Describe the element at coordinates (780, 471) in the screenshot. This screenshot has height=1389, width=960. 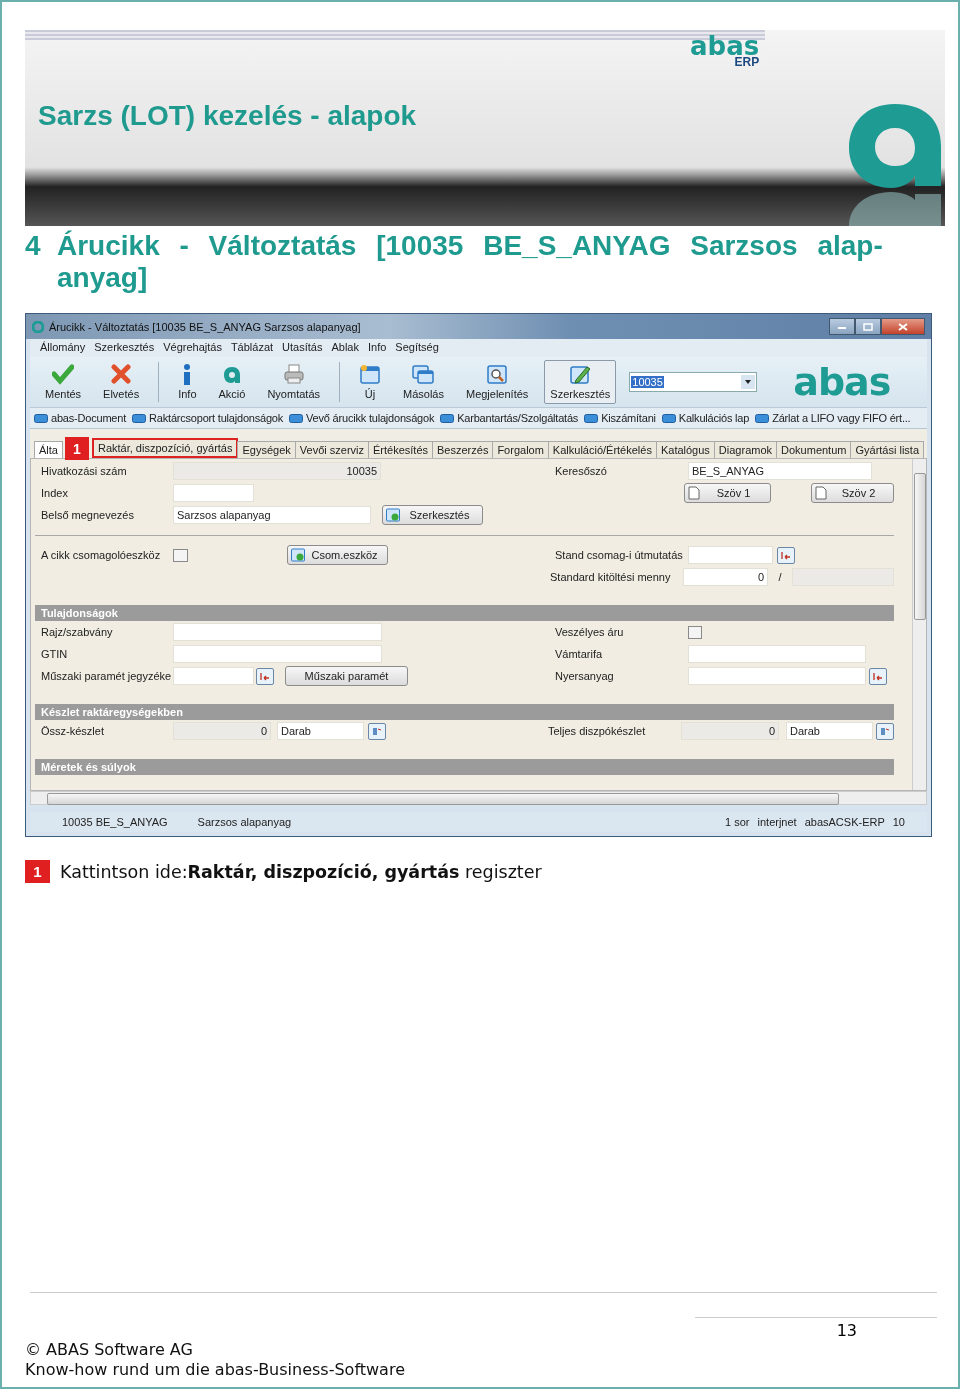
I see `input-field: BE_S_ANYAG` at that location.